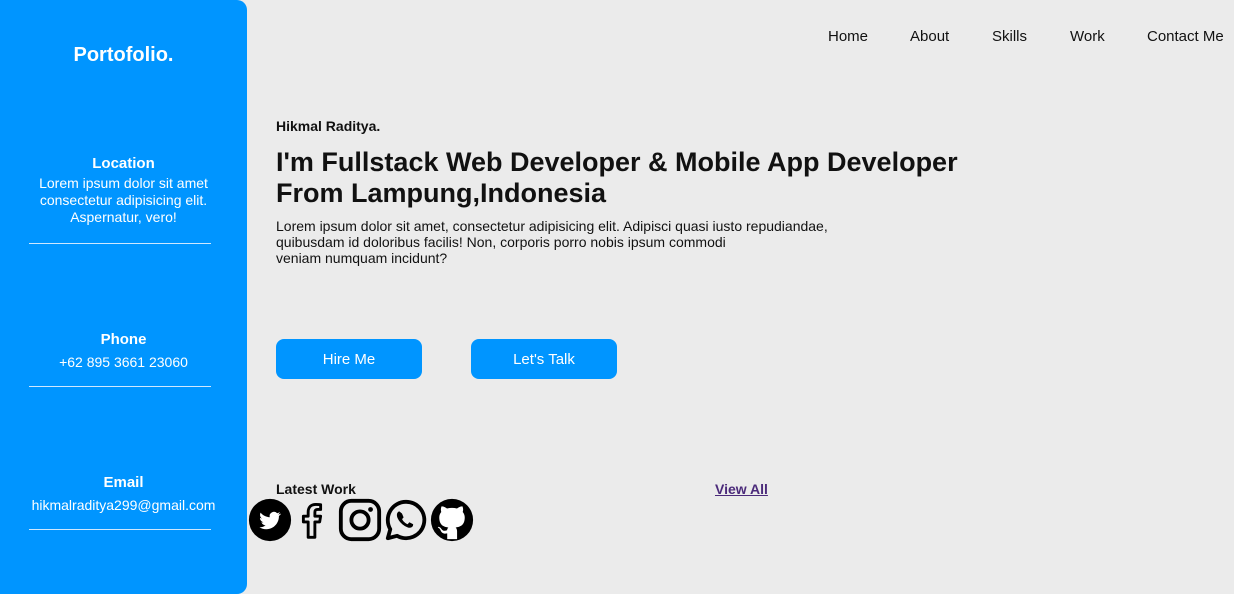 This screenshot has height=594, width=1234. What do you see at coordinates (929, 36) in the screenshot?
I see `nav-about: About` at bounding box center [929, 36].